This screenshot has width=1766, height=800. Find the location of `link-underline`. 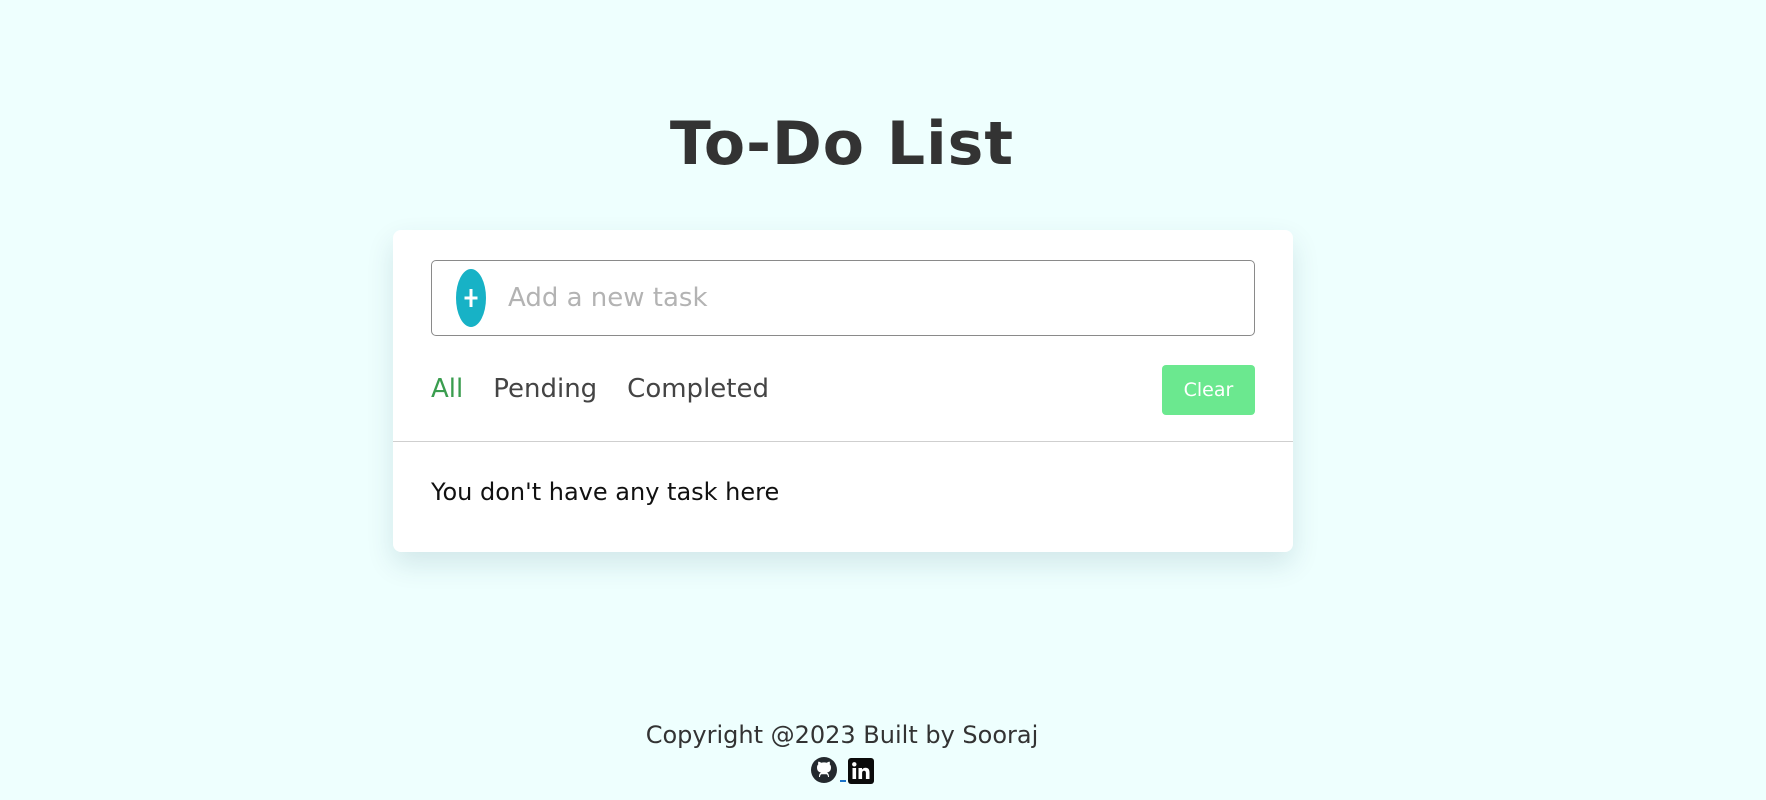

link-underline is located at coordinates (843, 781).